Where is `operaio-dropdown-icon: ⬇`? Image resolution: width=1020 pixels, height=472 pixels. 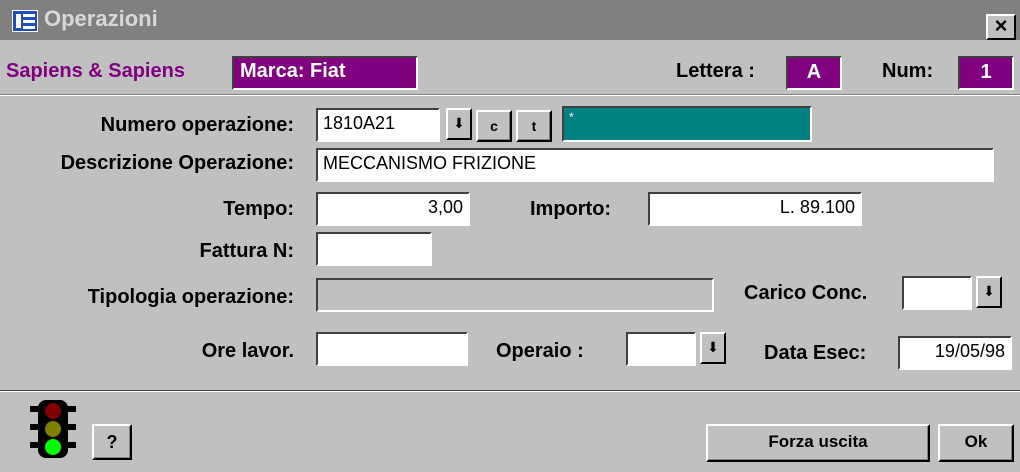
operaio-dropdown-icon: ⬇ is located at coordinates (713, 348).